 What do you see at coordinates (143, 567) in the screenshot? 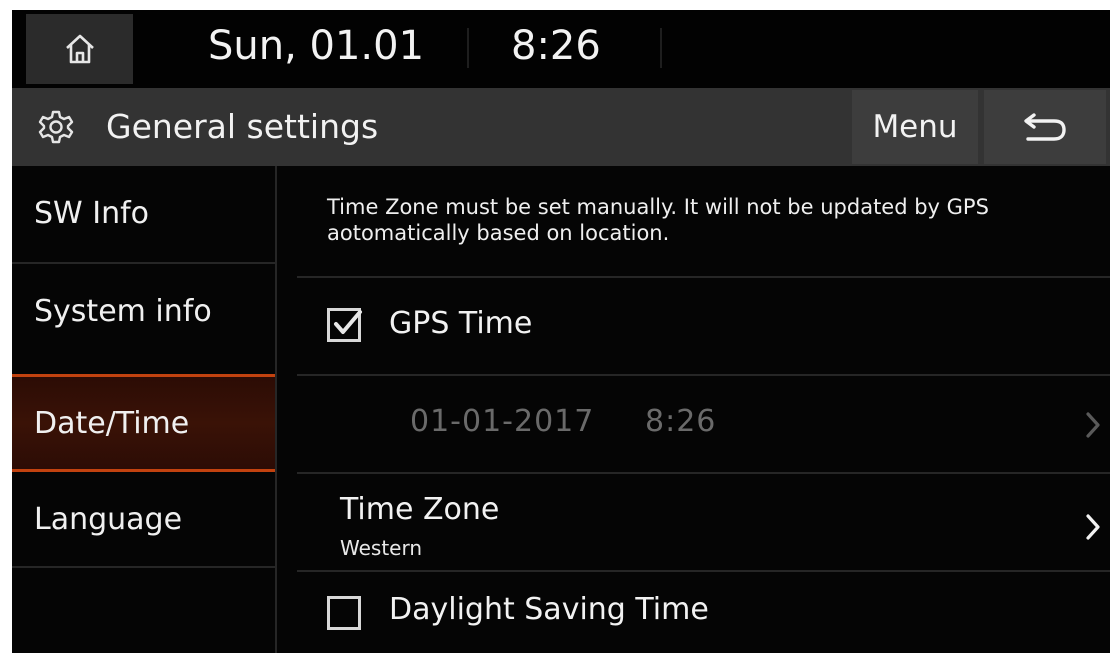
I see `sidebar-divider` at bounding box center [143, 567].